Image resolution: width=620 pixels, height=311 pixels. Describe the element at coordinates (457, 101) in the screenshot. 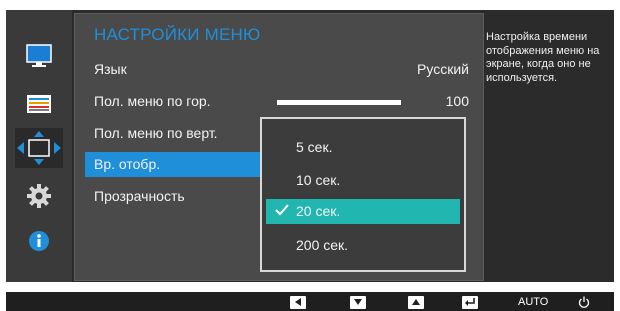

I see `menu-item-value: 100` at that location.